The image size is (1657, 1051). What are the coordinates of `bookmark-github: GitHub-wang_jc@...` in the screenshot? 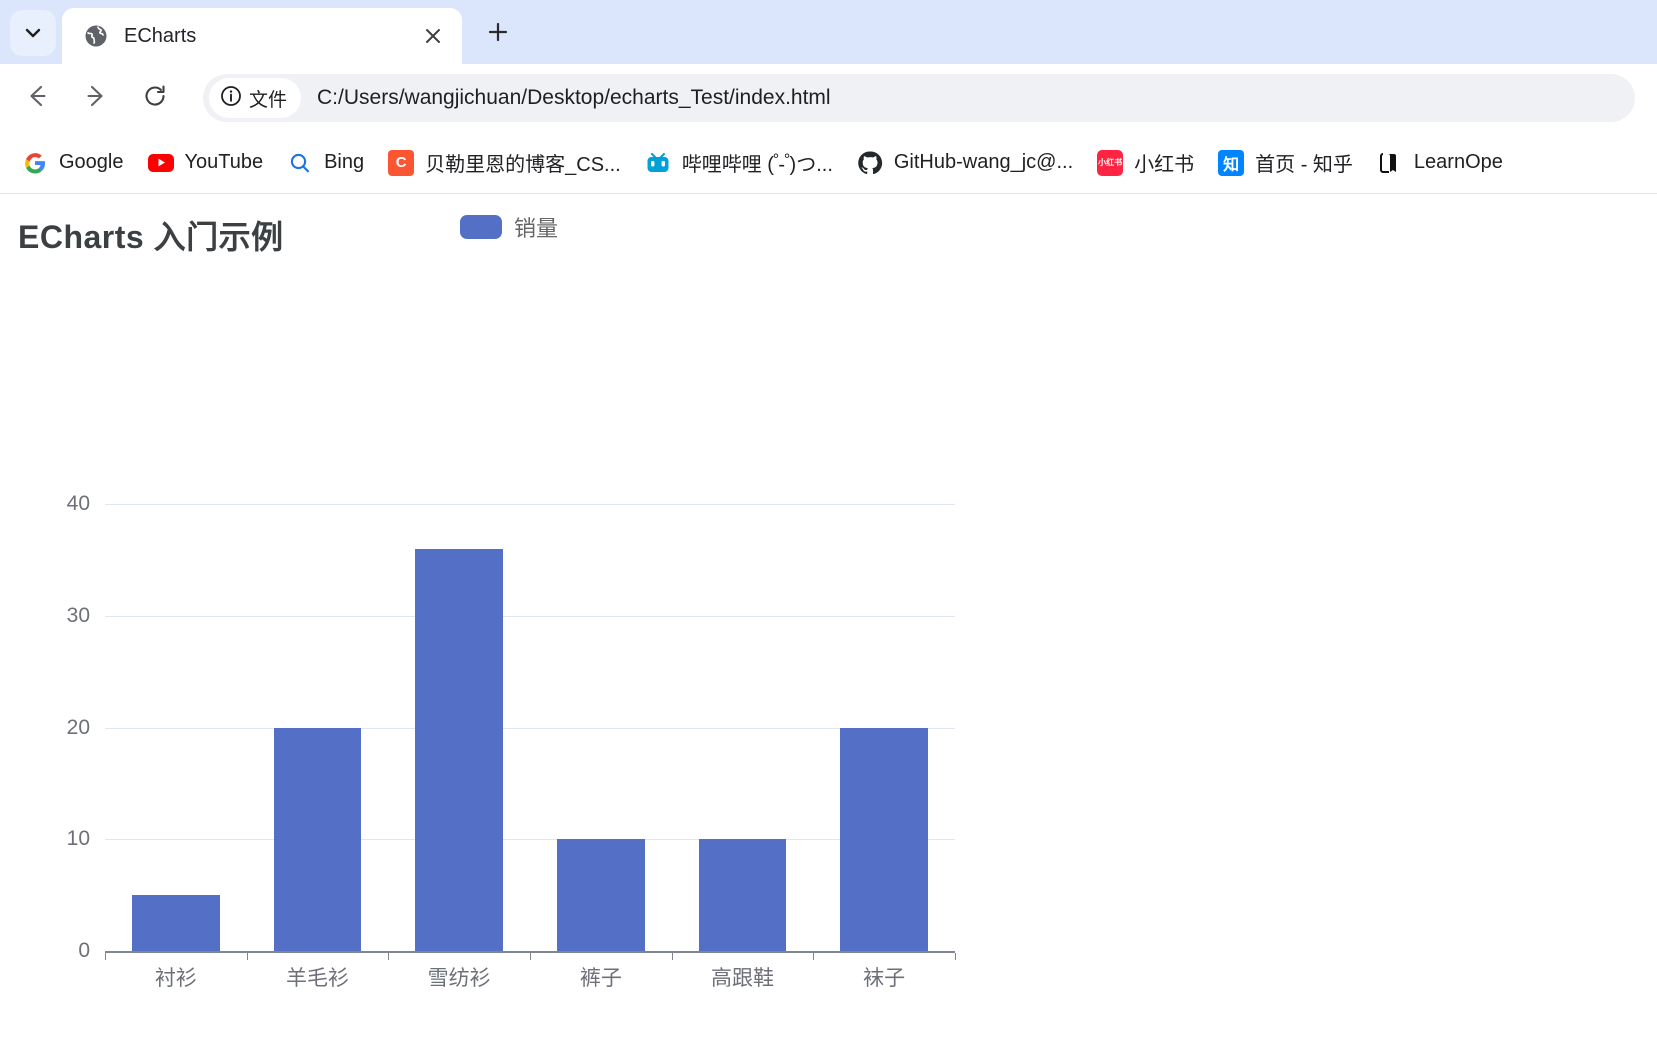 It's located at (965, 163).